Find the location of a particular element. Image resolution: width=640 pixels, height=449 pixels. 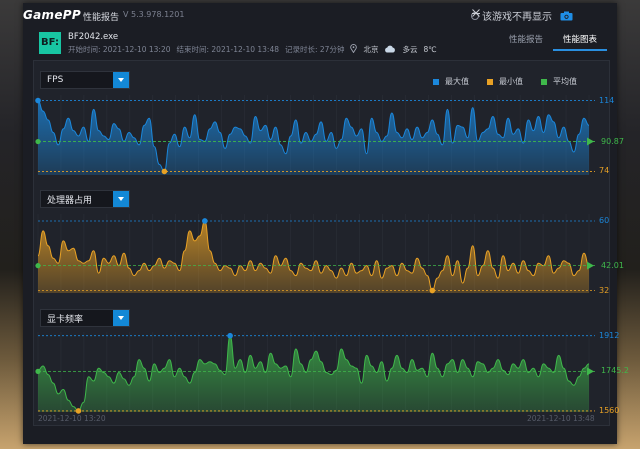

x-axis-start-label: 2021-12-10 13:20 is located at coordinates (72, 418).